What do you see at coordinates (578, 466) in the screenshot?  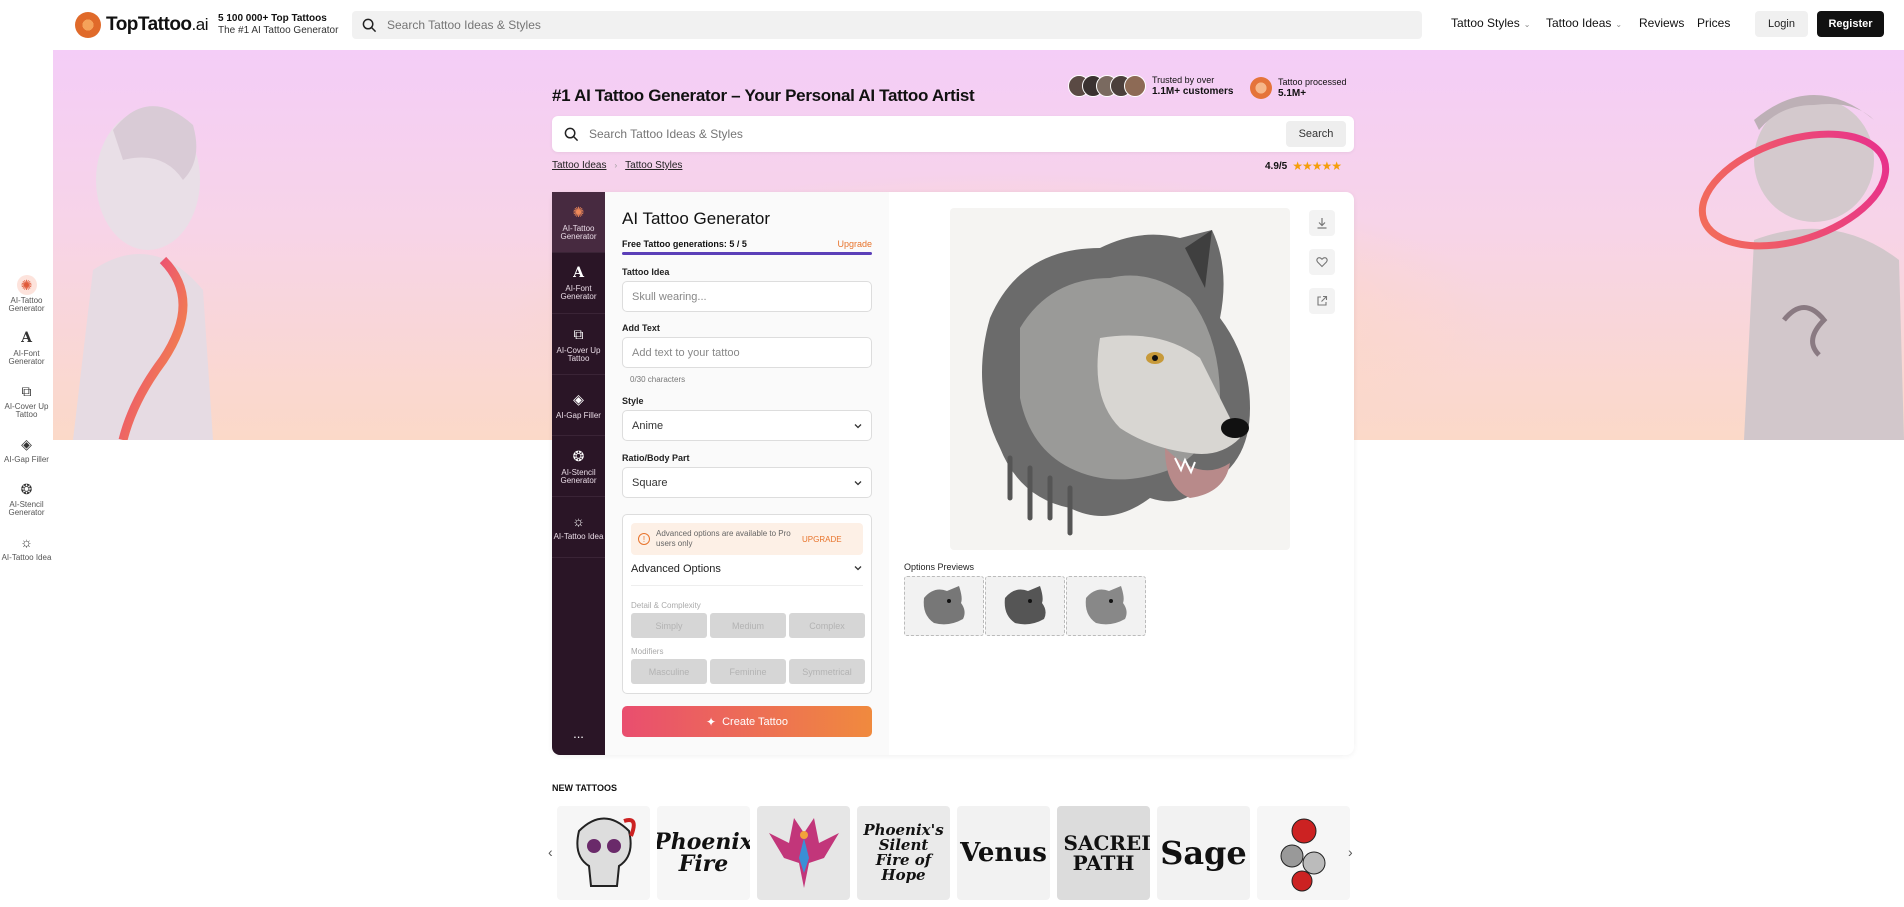 I see `sidebar-item-stencil-generator: ❂ AI-Stencil Generator` at bounding box center [578, 466].